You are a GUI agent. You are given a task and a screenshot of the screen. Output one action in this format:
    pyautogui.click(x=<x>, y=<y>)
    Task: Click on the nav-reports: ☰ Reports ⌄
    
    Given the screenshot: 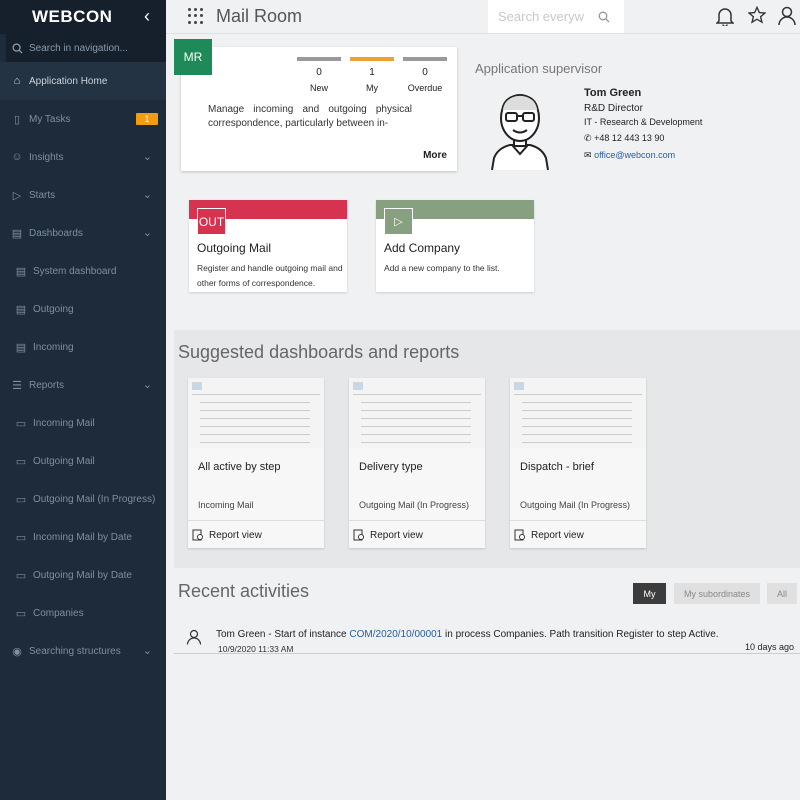 What is the action you would take?
    pyautogui.click(x=83, y=385)
    